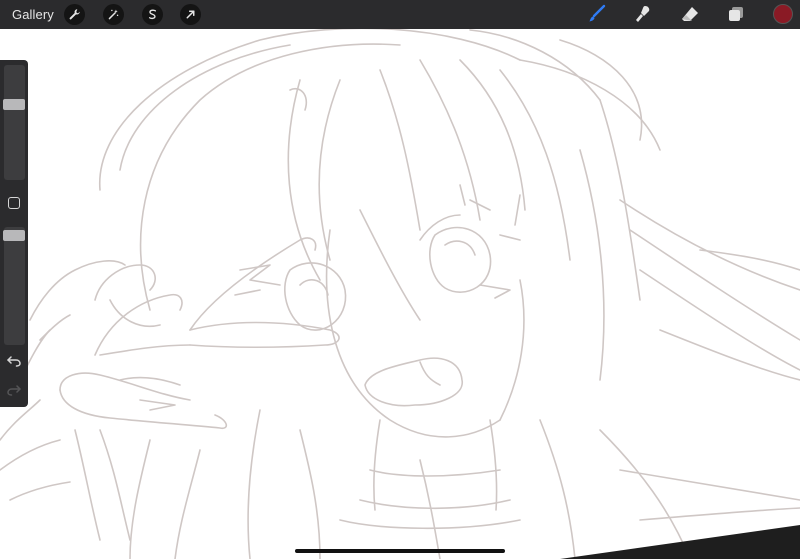 The width and height of the screenshot is (800, 559). What do you see at coordinates (14, 203) in the screenshot?
I see `modify-button` at bounding box center [14, 203].